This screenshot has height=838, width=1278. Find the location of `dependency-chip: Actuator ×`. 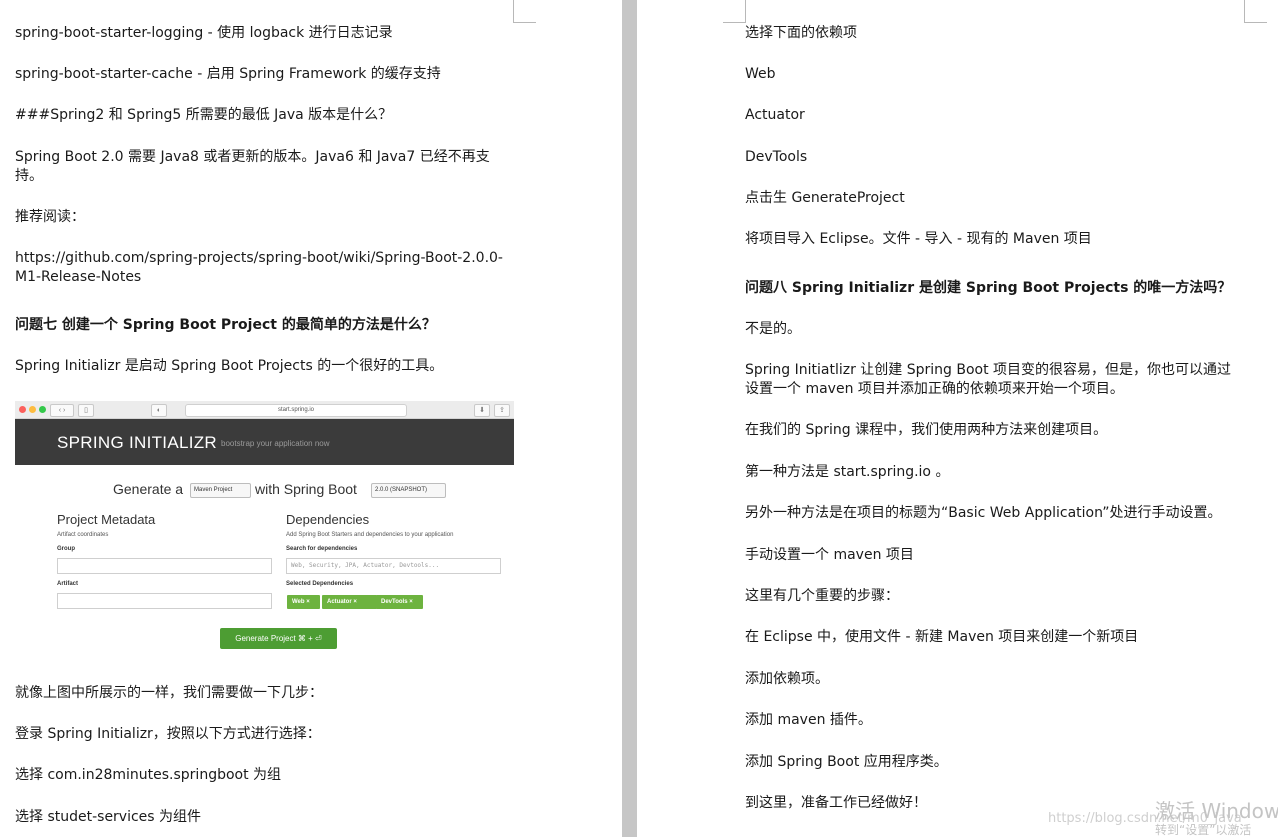

dependency-chip: Actuator × is located at coordinates (349, 602).